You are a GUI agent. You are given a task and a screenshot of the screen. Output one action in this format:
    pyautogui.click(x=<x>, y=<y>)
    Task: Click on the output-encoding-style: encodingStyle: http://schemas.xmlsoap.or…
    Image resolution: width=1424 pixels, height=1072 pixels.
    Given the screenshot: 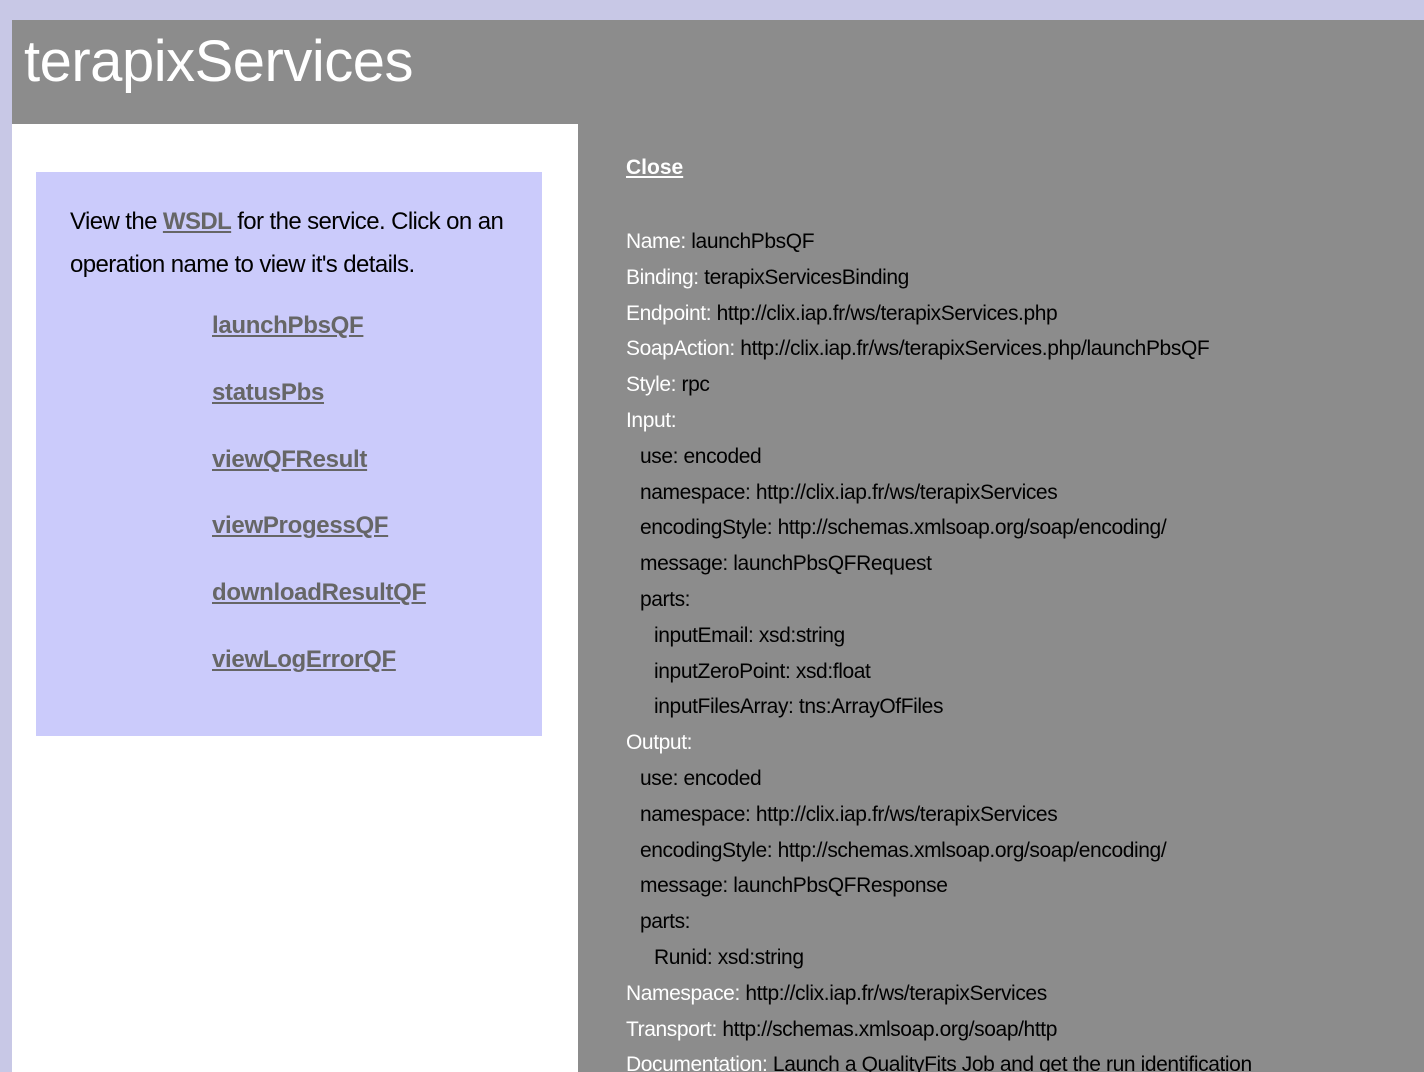 What is the action you would take?
    pyautogui.click(x=903, y=850)
    